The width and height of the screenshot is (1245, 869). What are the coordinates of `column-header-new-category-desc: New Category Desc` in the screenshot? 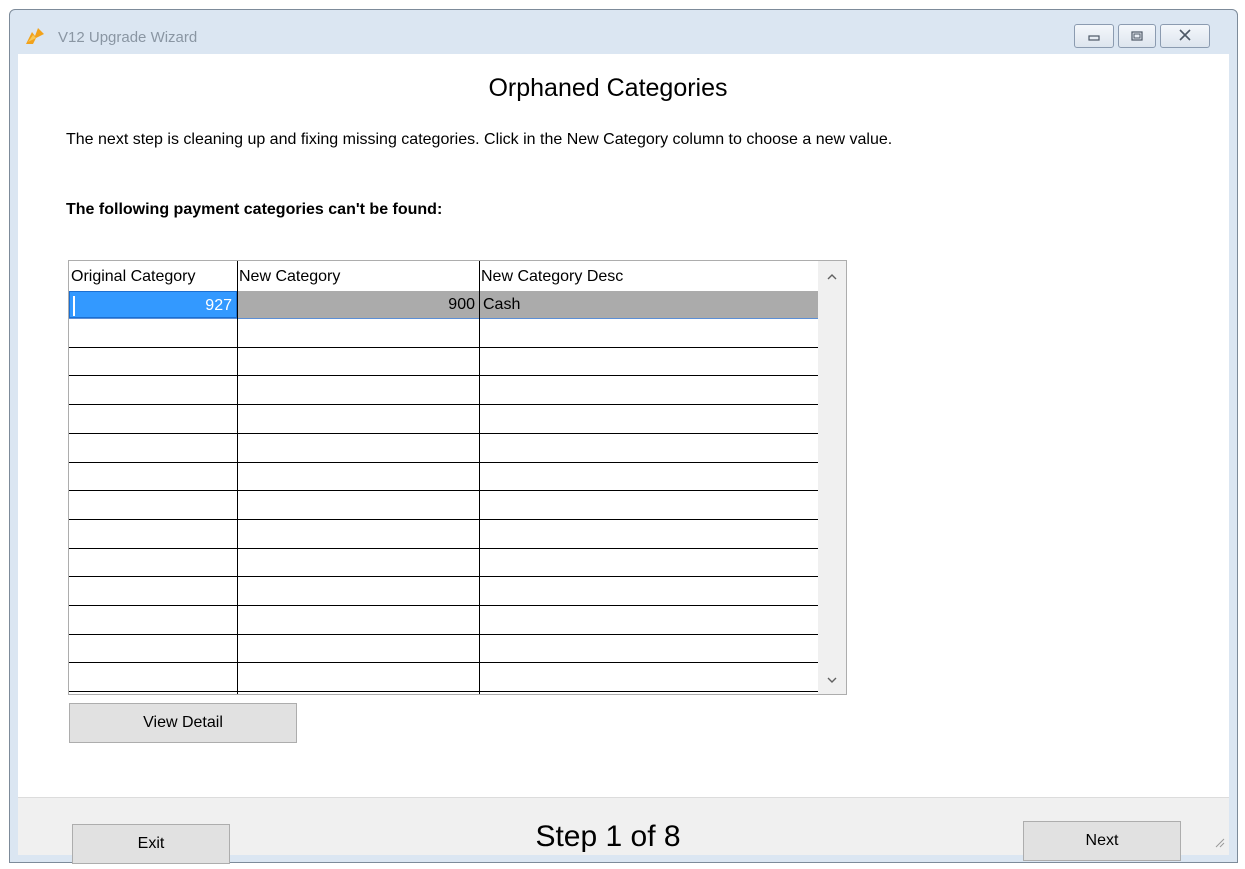 It's located at (648, 276).